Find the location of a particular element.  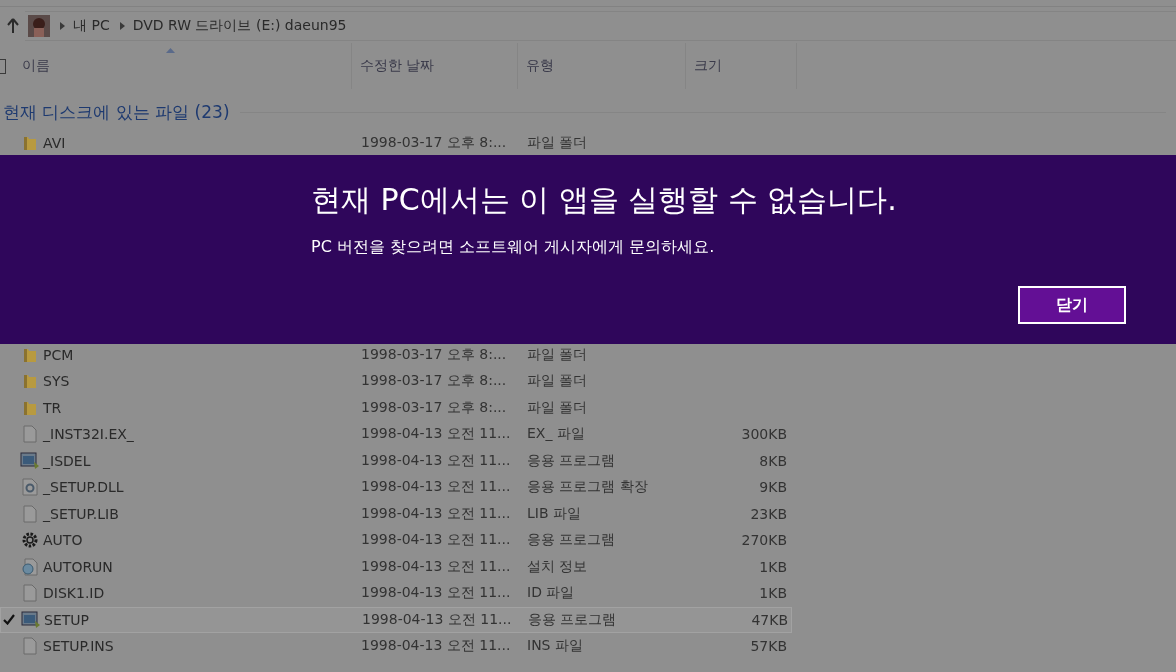

file-name: _ISDEL is located at coordinates (67, 460).